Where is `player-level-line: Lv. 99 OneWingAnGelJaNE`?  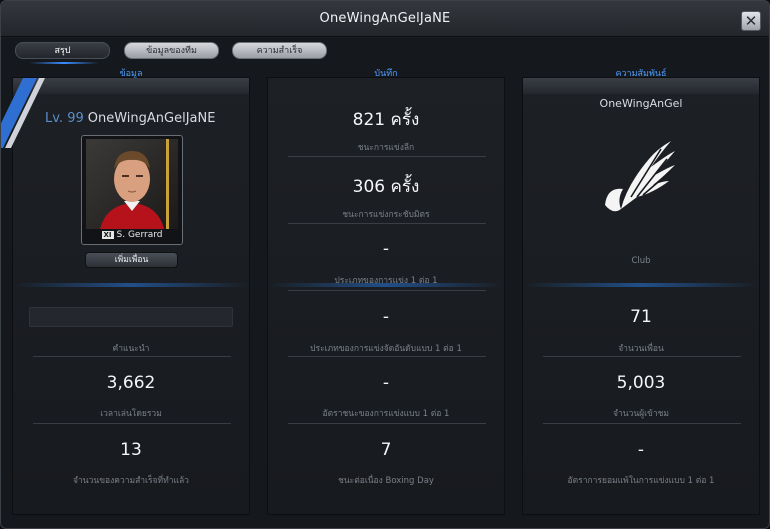
player-level-line: Lv. 99 OneWingAnGelJaNE is located at coordinates (130, 118).